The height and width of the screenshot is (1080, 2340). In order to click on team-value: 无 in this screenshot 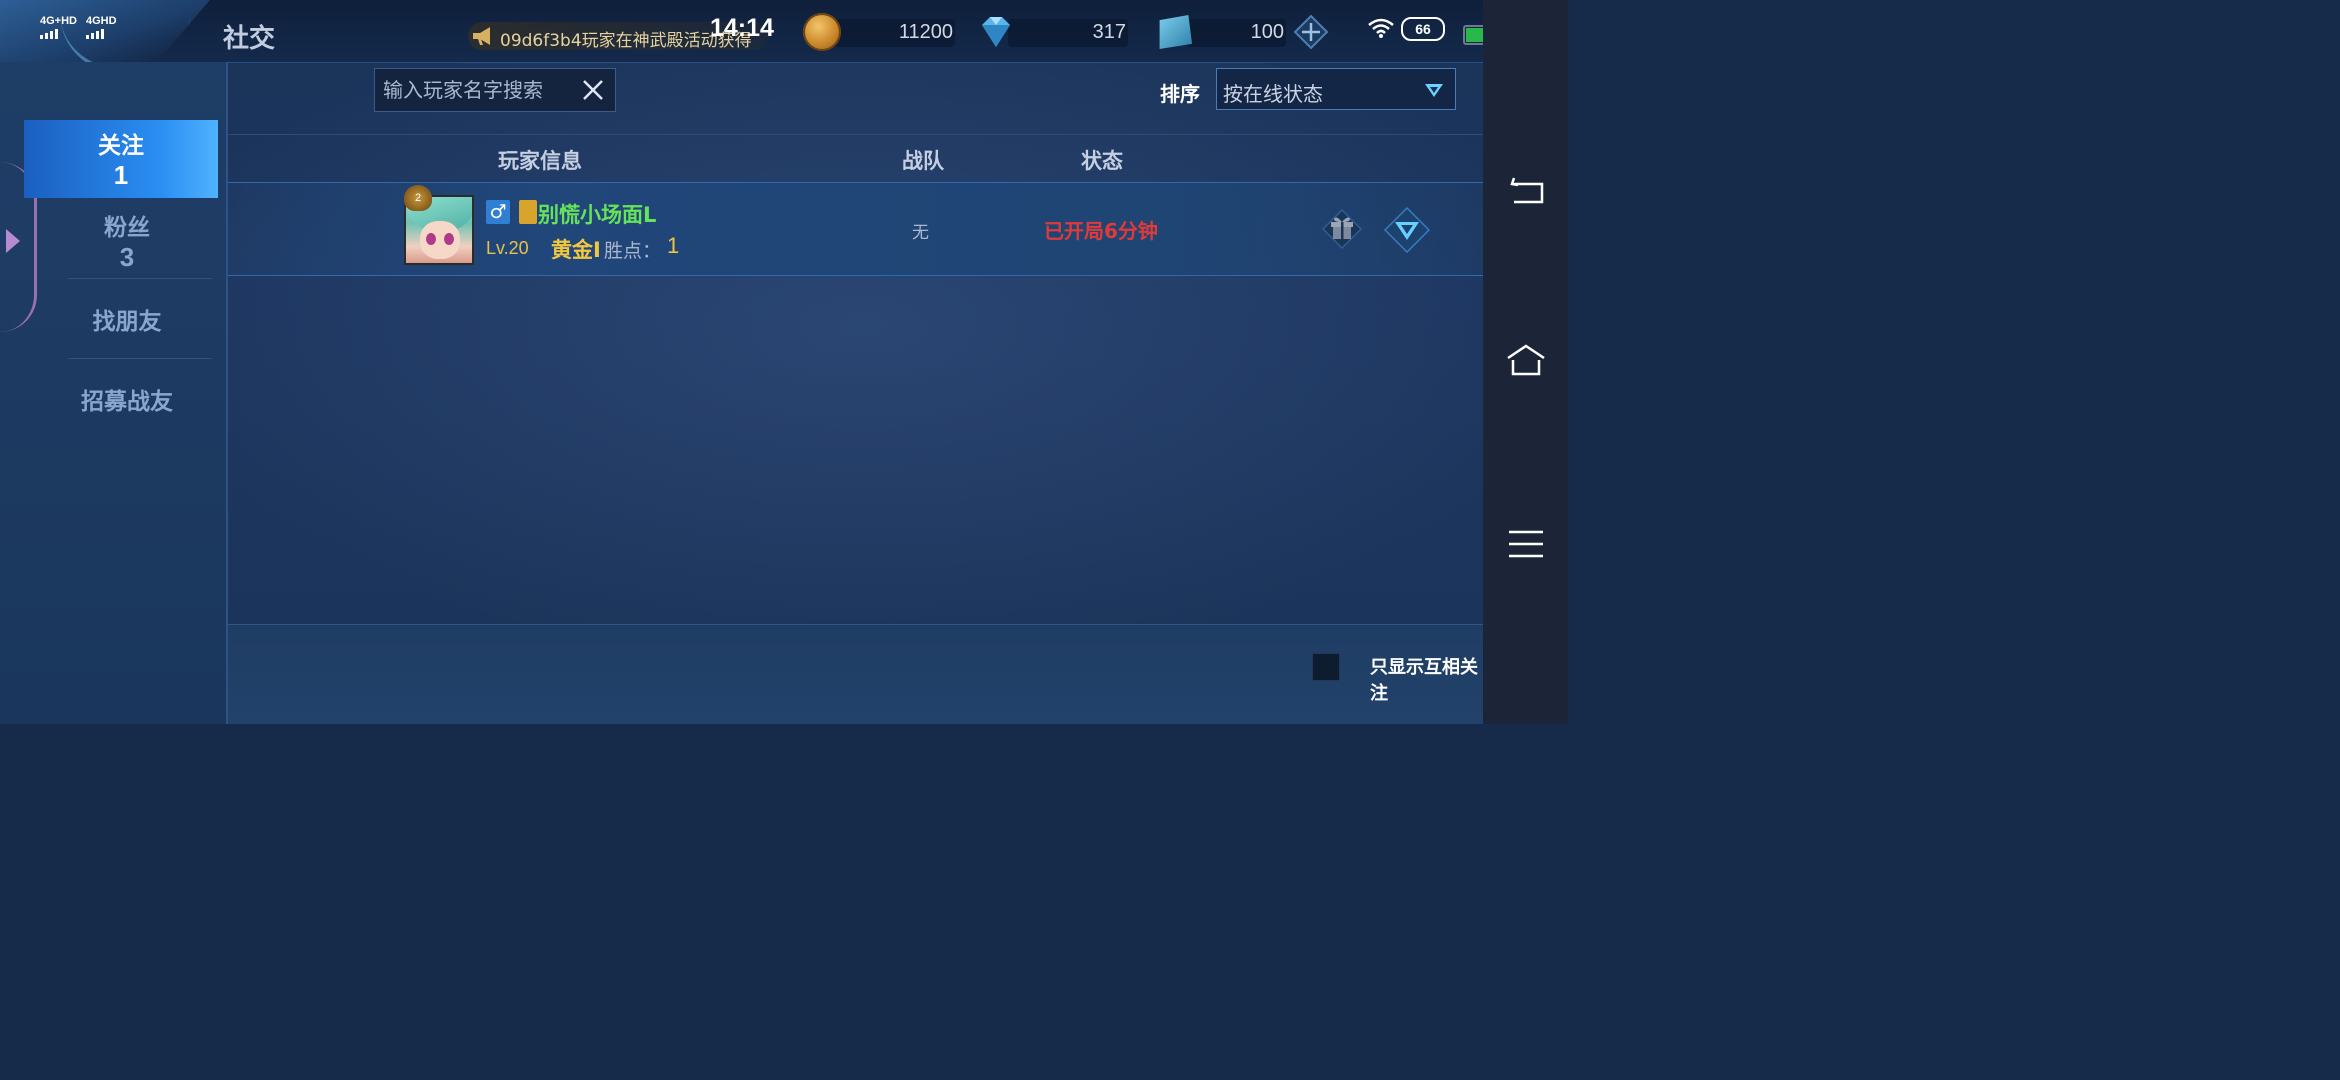, I will do `click(920, 233)`.